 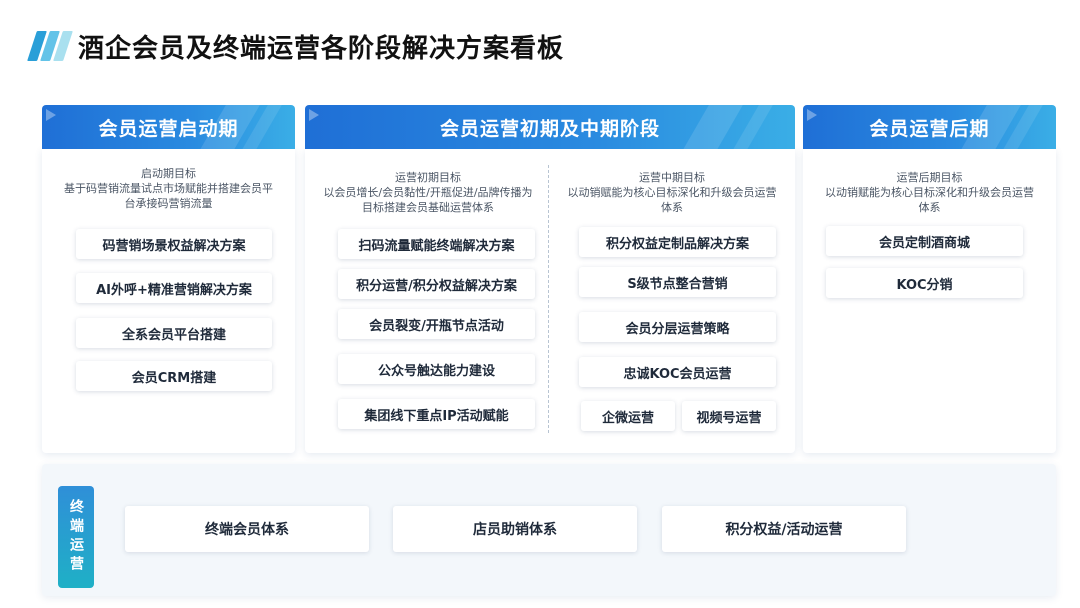 I want to click on terminal-card: 终端会员体系, so click(x=247, y=529).